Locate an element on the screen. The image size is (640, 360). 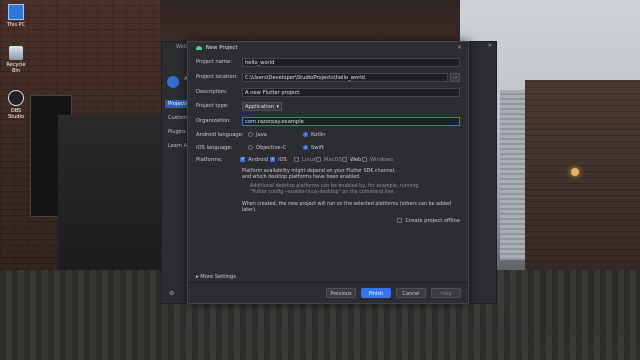
checkbox-label: Create project offline is located at coordinates (432, 221).